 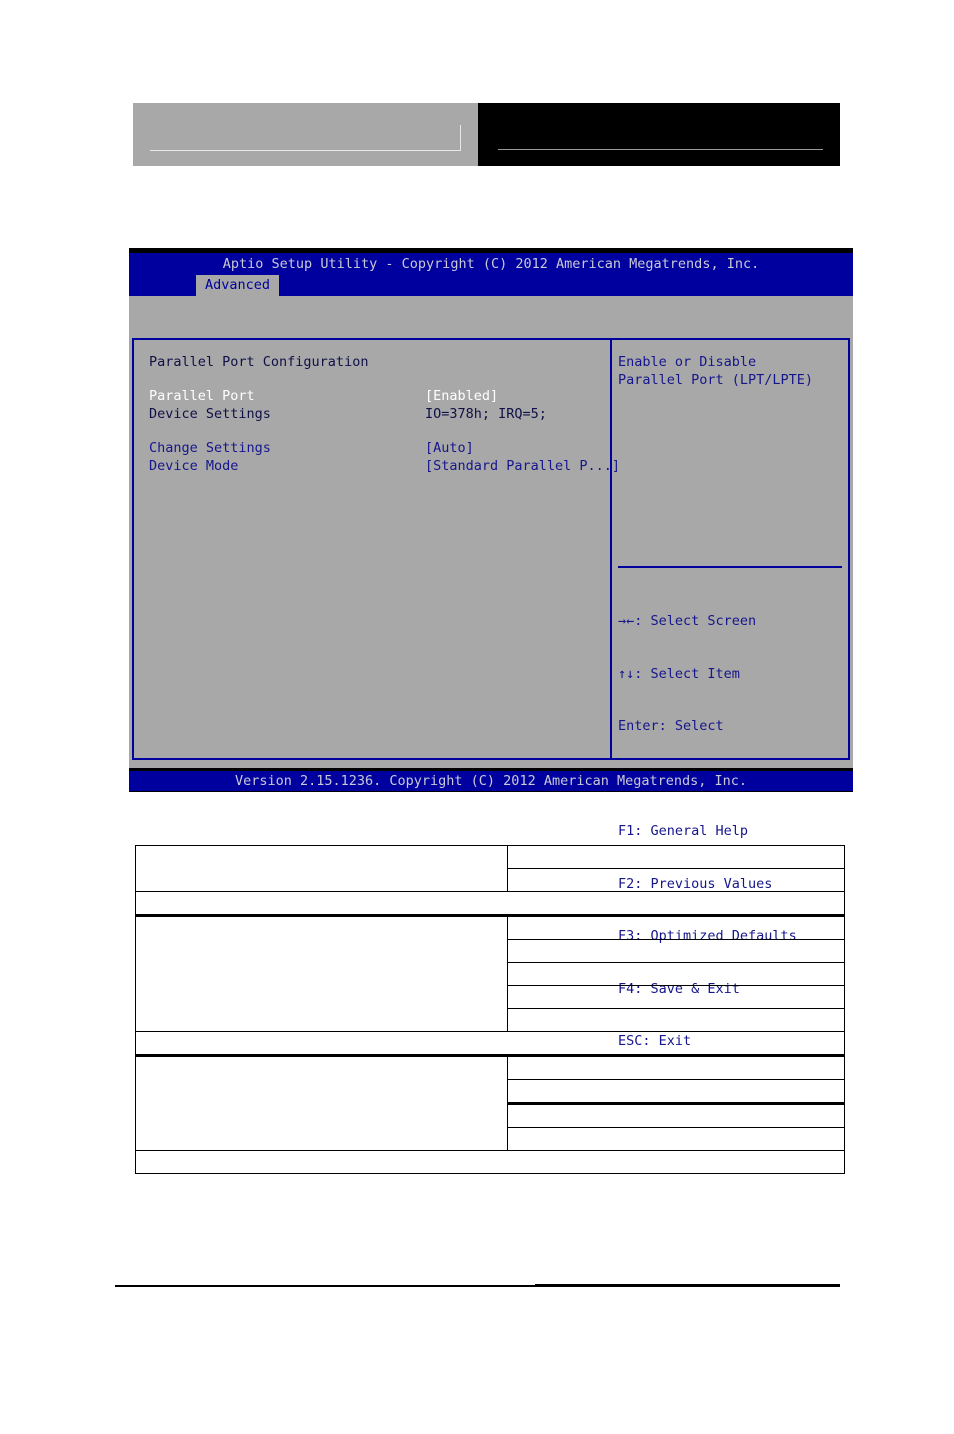 What do you see at coordinates (325, 1286) in the screenshot?
I see `footer-rule-thin` at bounding box center [325, 1286].